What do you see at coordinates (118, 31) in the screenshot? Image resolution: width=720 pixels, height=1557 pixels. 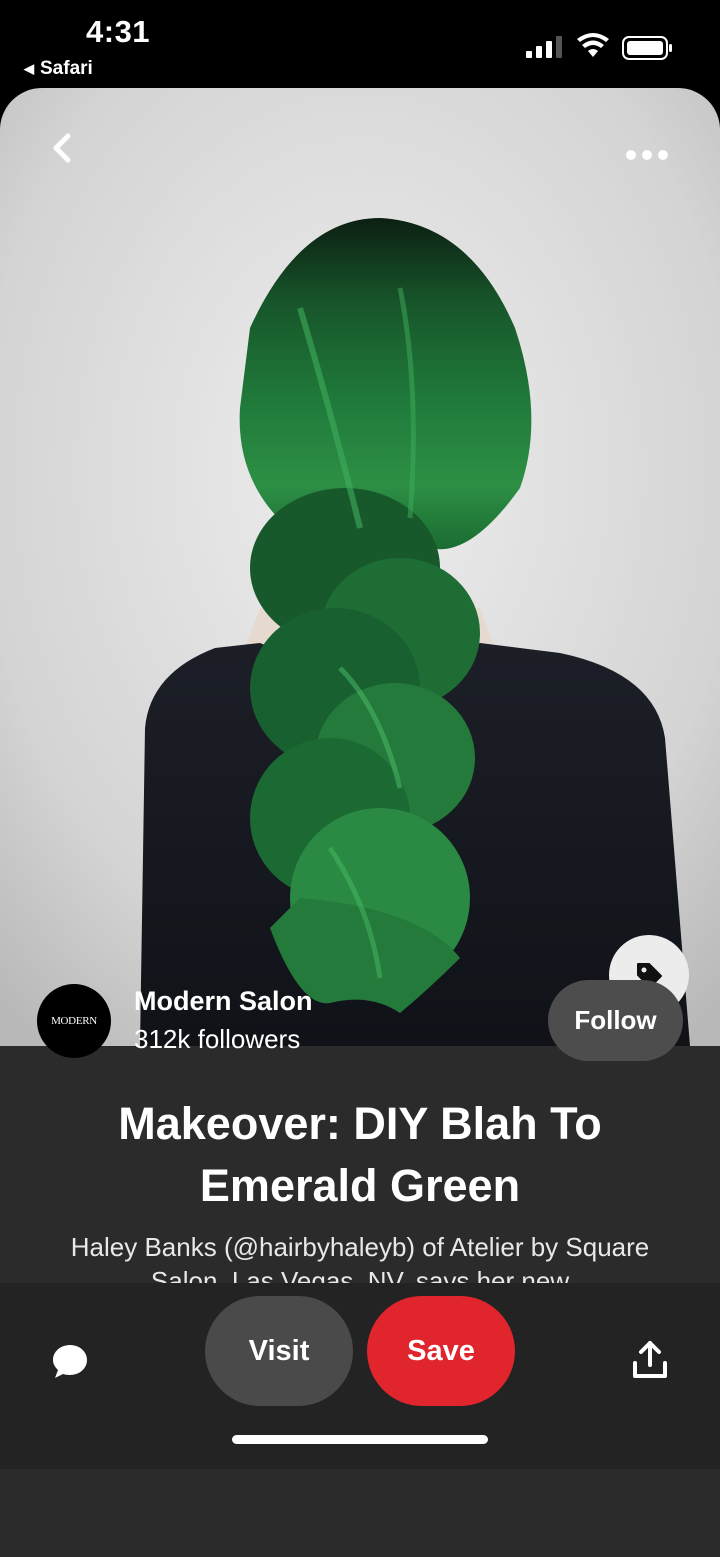 I see `status-time: 4:31` at bounding box center [118, 31].